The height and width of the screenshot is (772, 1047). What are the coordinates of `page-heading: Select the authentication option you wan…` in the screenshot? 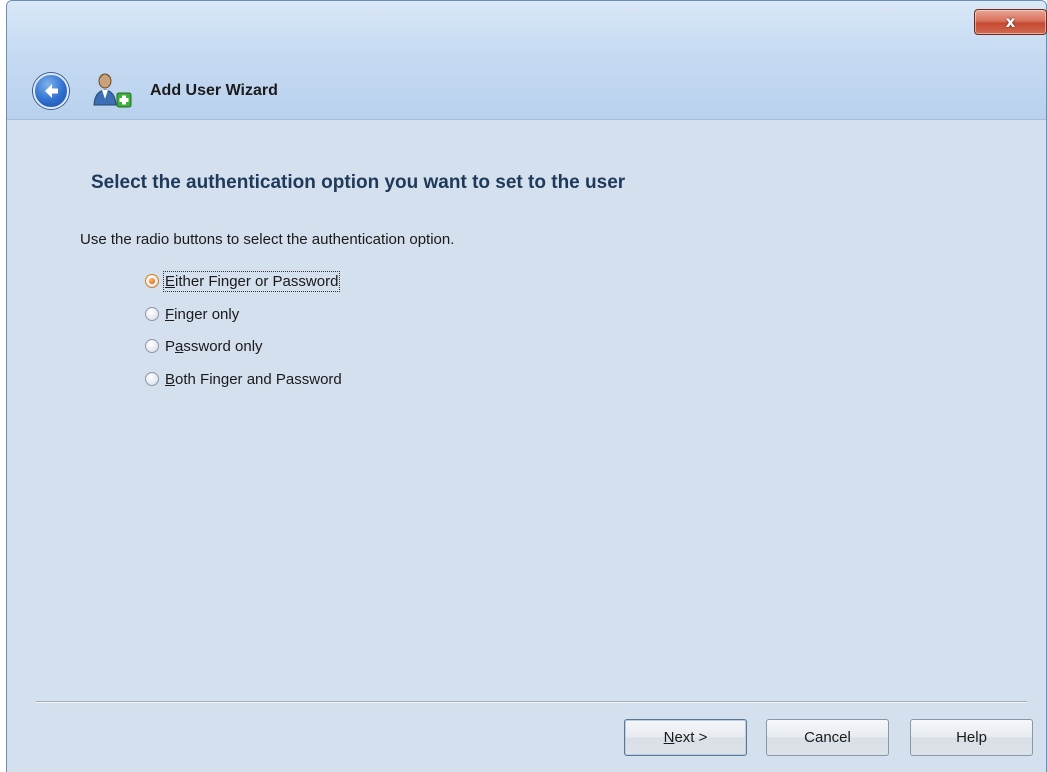 It's located at (358, 182).